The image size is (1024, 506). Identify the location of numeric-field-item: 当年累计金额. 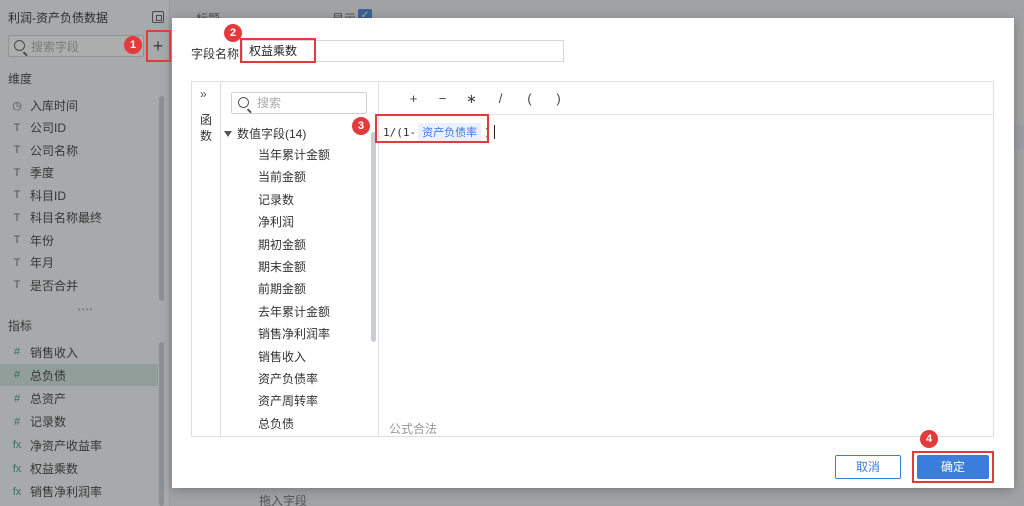
(294, 154).